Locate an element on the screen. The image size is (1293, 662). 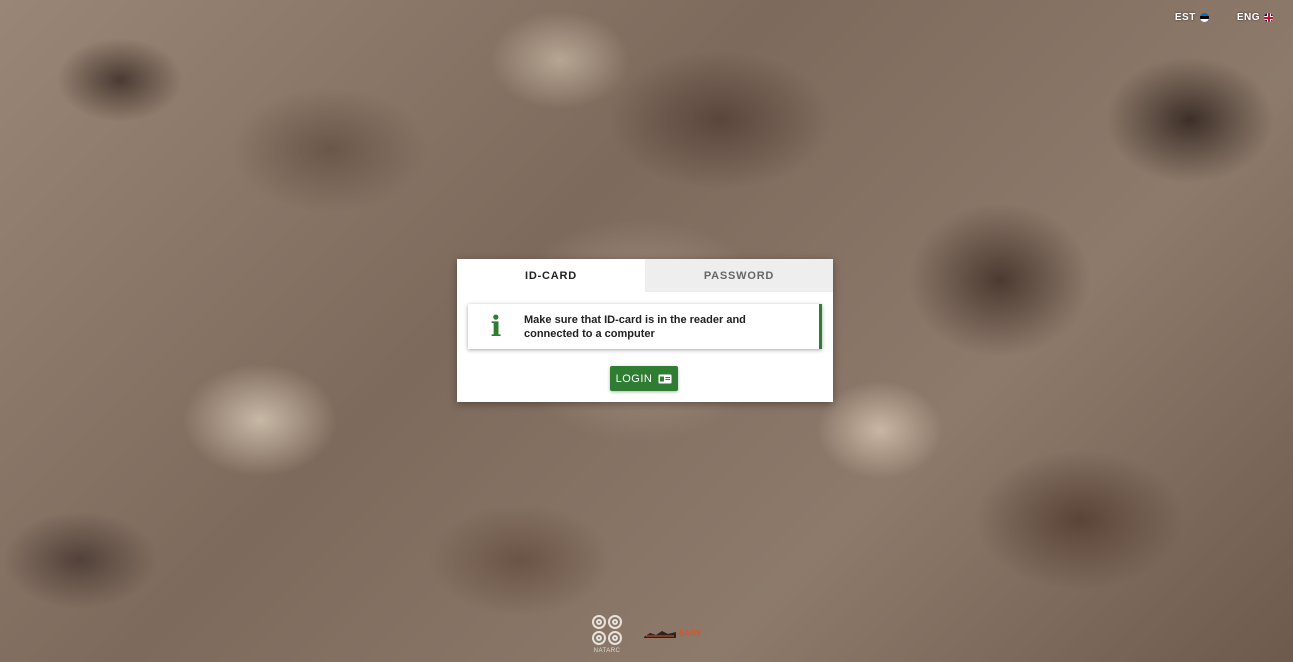
language-est-button: EST is located at coordinates (1192, 17).